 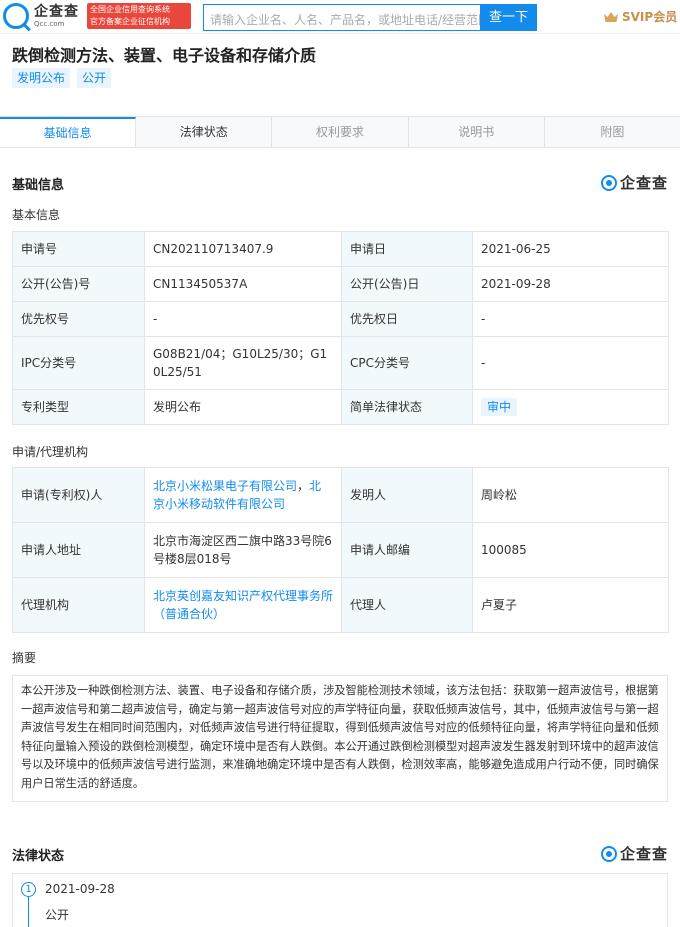 I want to click on cert-line-1: 全国企业信用查询系统, so click(x=130, y=9).